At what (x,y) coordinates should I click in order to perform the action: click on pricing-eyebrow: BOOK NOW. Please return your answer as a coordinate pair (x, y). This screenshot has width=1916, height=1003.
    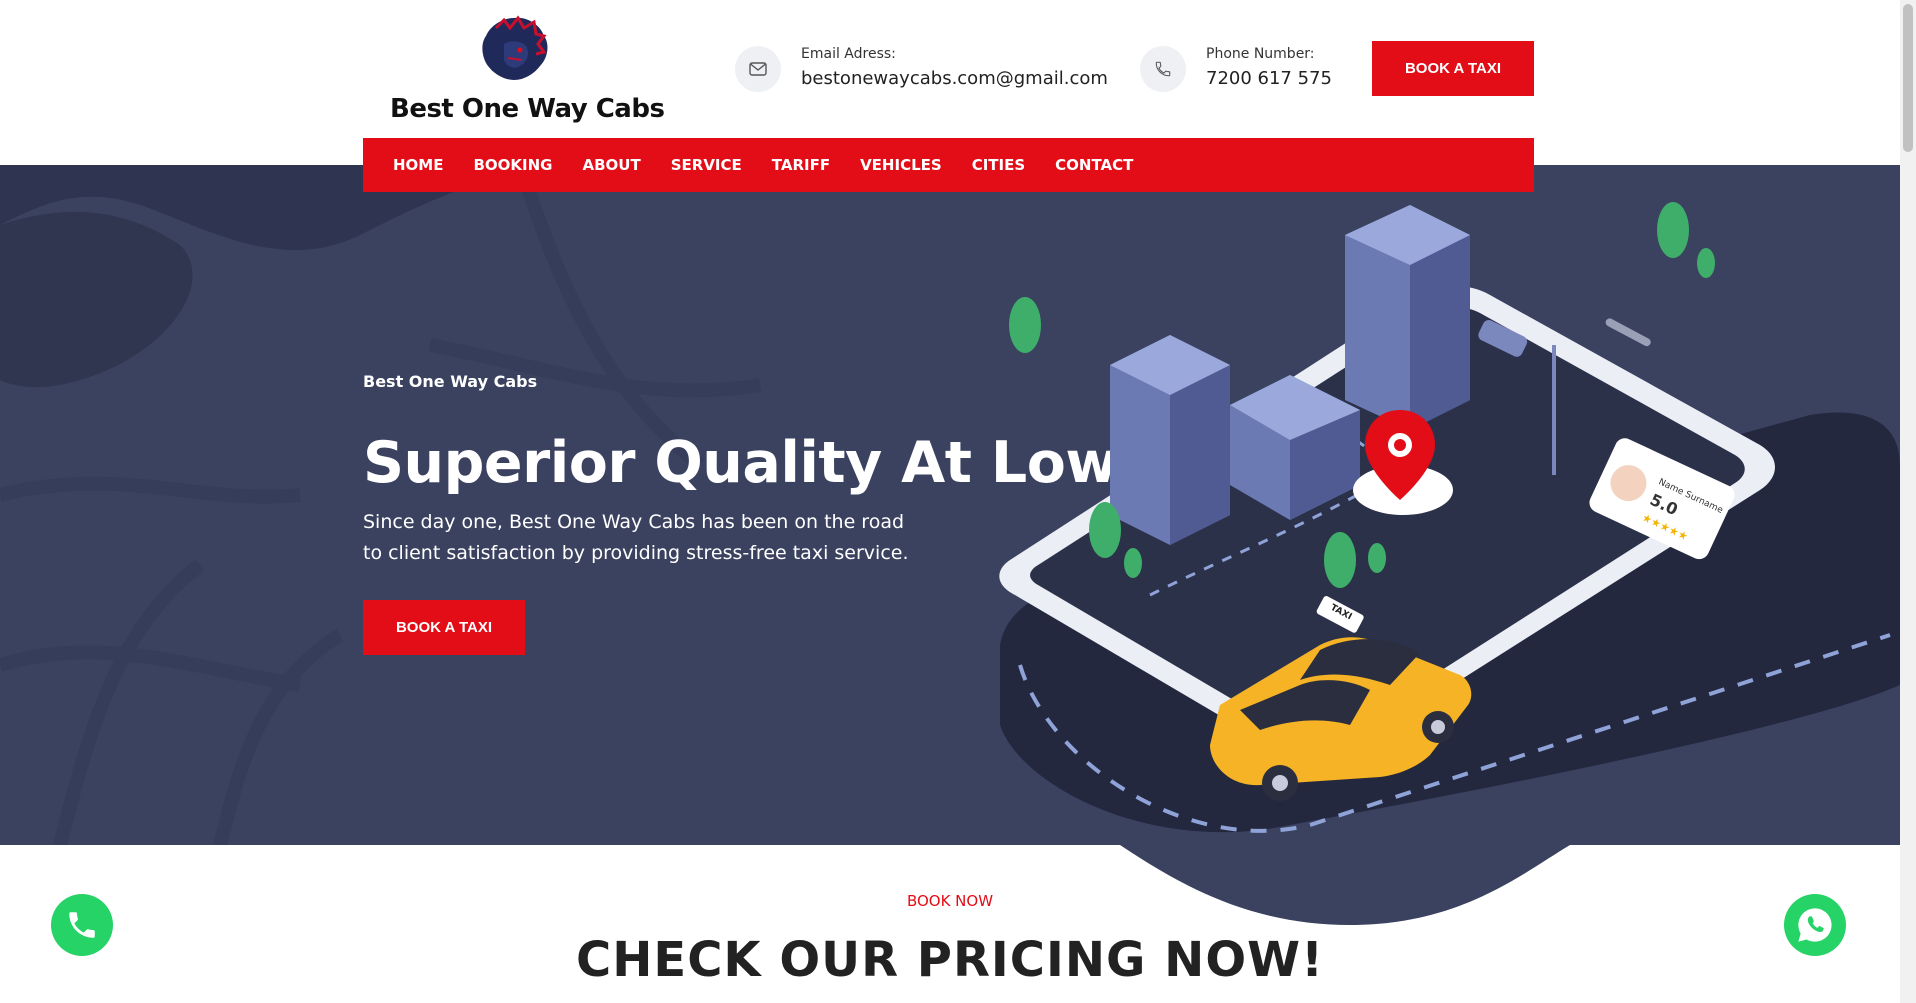
    Looking at the image, I should click on (950, 901).